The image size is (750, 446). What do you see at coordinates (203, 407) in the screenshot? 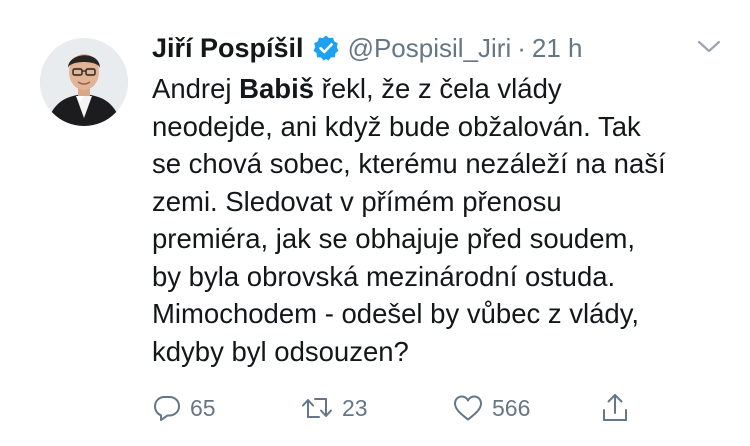
I see `reply-count: 65` at bounding box center [203, 407].